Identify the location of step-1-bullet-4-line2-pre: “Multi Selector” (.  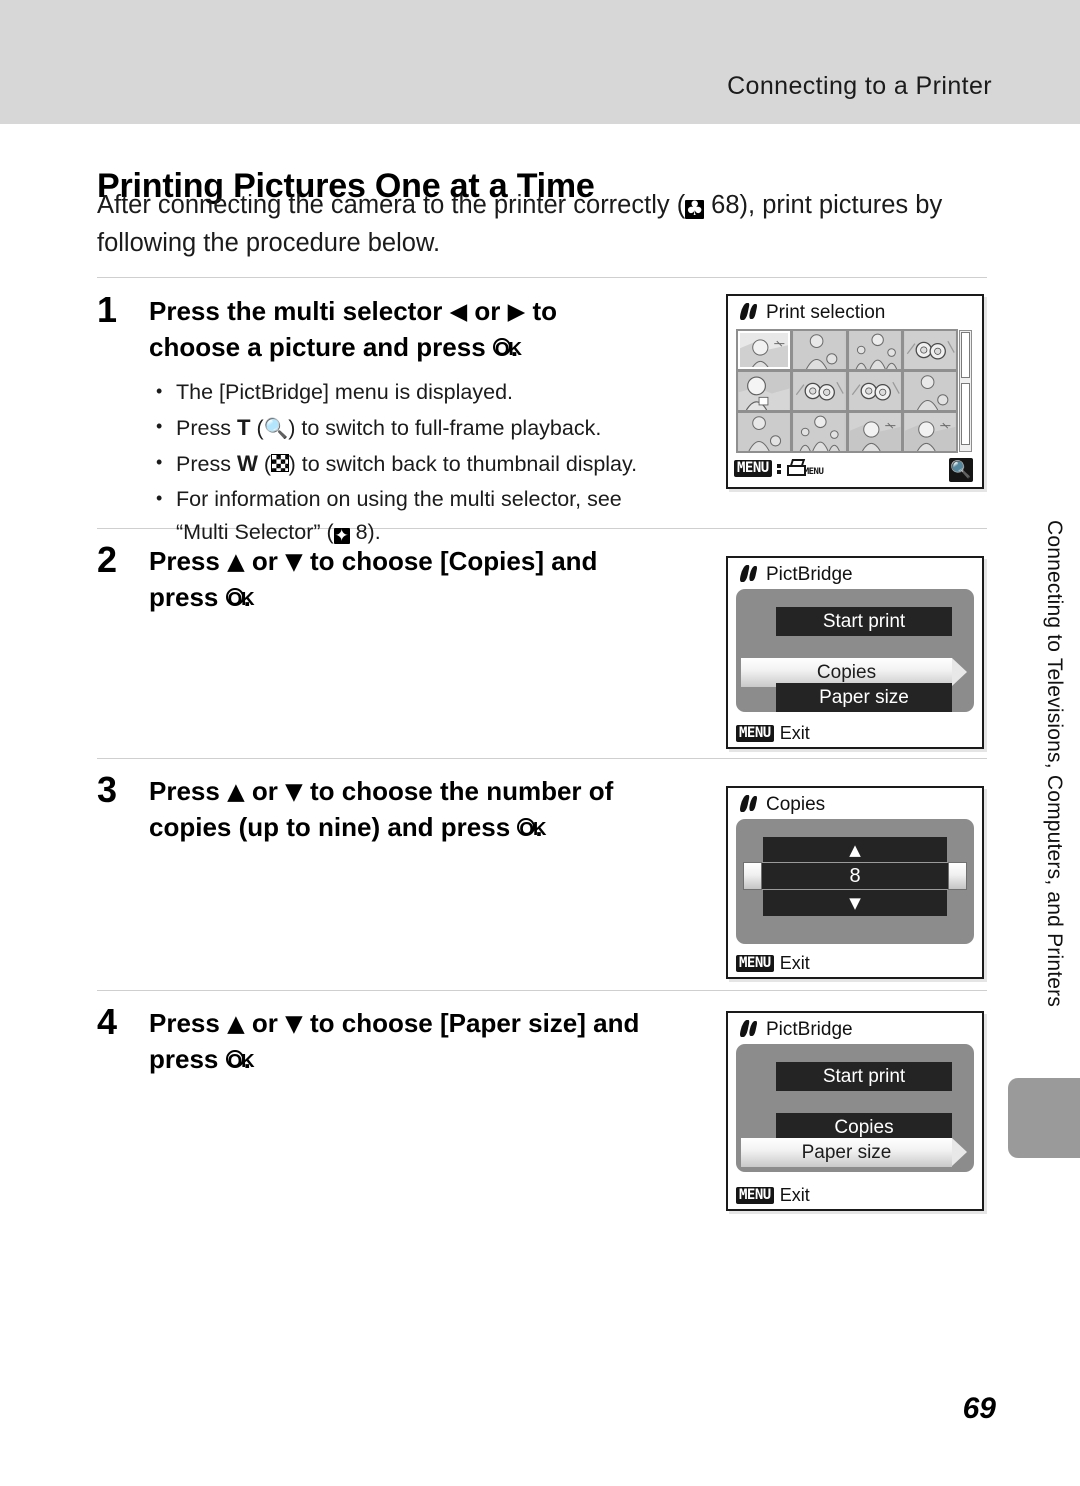
(255, 532).